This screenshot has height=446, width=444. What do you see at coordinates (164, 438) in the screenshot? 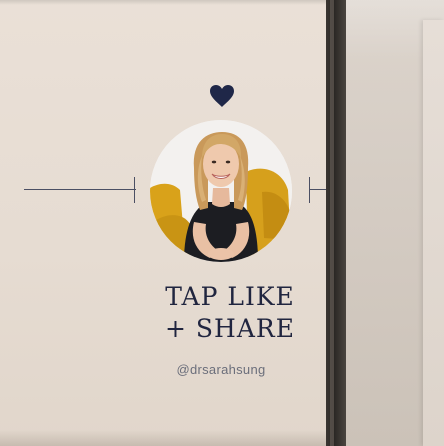
I see `card-bottom-shadow` at bounding box center [164, 438].